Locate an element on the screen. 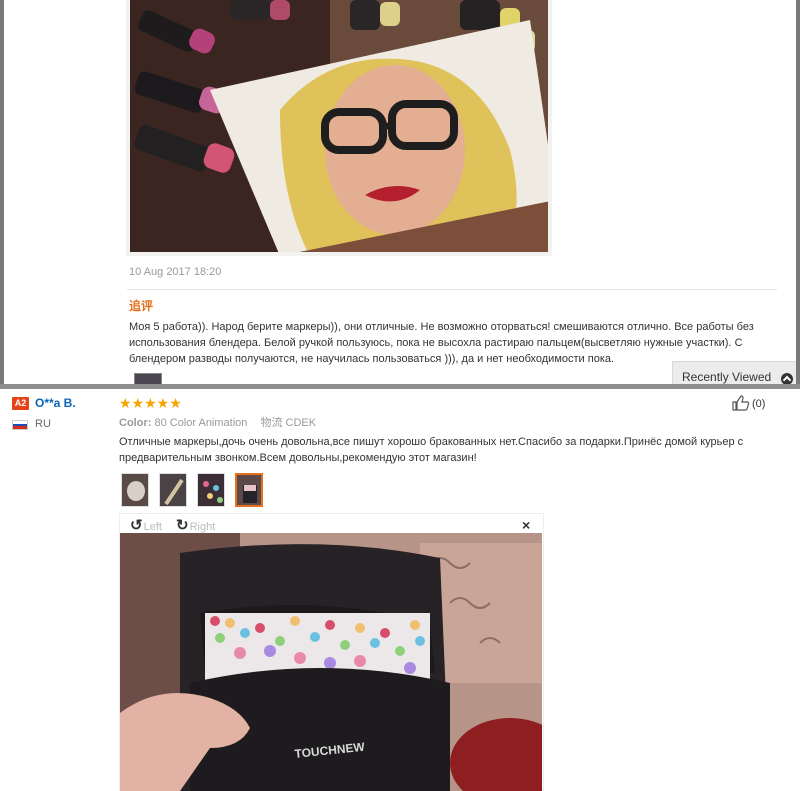  shipping-label: 物流 is located at coordinates (271, 423).